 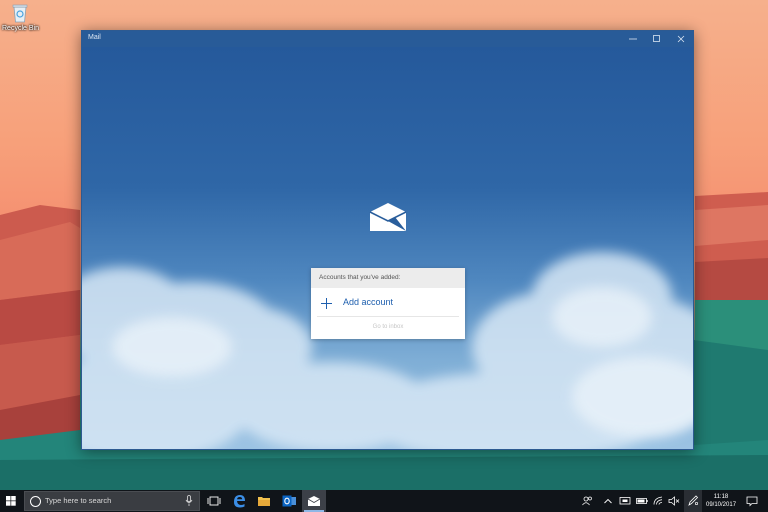 I want to click on taskbar: Type here to search 11:18 09/10/2017, so click(x=384, y=501).